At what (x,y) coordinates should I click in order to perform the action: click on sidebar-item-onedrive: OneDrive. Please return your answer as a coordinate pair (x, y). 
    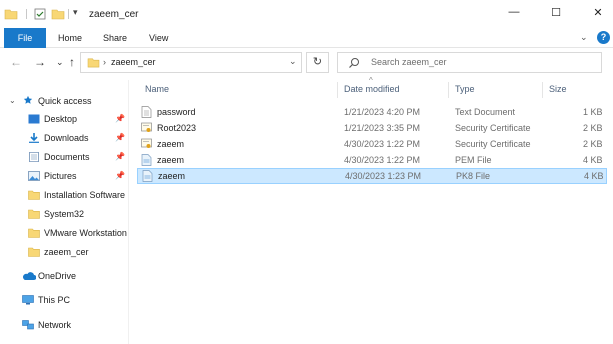
    Looking at the image, I should click on (64, 276).